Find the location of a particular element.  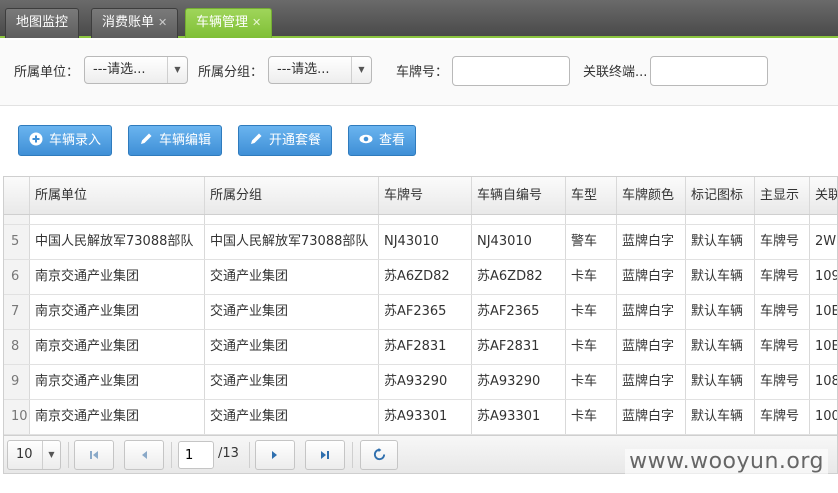

column-header: 车牌号 is located at coordinates (425, 195).